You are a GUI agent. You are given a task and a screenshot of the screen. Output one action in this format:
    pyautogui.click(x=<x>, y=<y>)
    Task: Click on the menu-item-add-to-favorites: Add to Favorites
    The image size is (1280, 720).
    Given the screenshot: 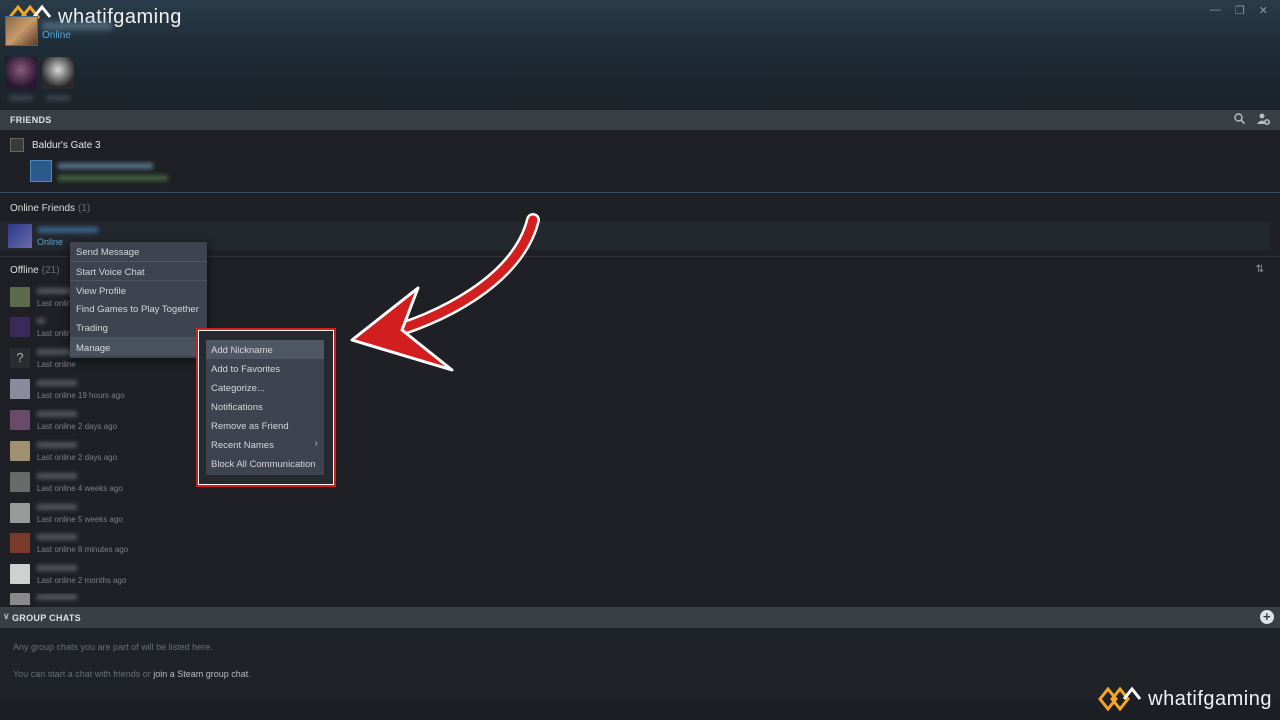 What is the action you would take?
    pyautogui.click(x=265, y=368)
    